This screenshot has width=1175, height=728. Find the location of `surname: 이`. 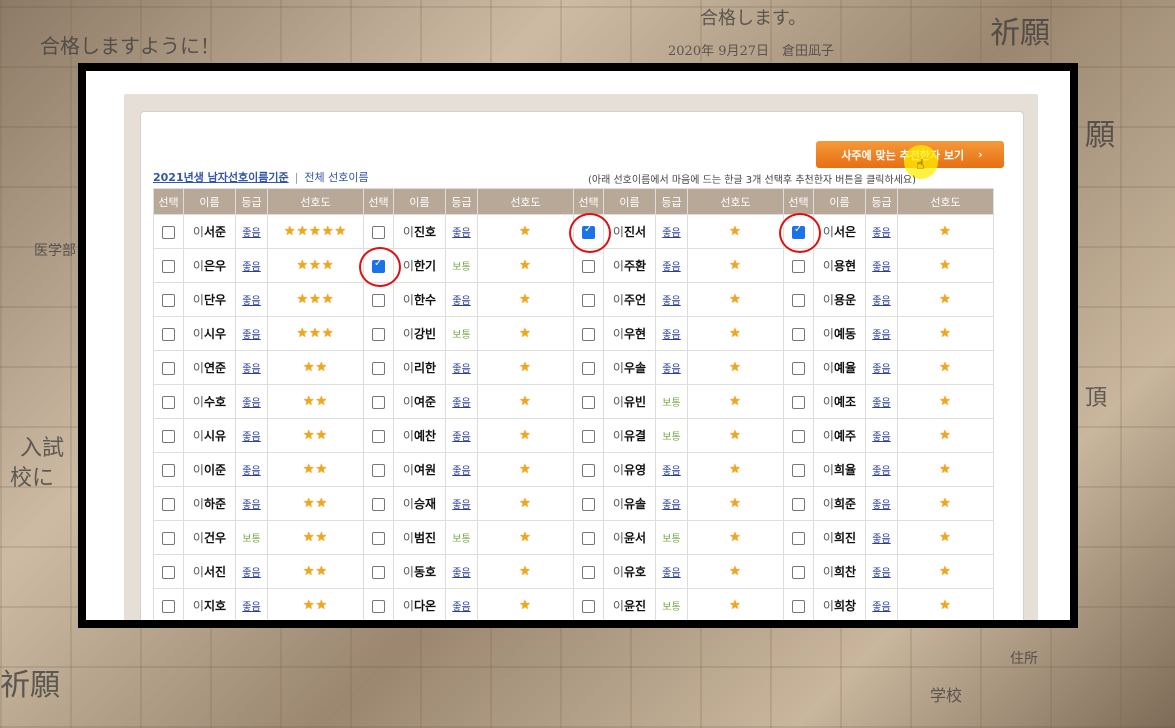

surname: 이 is located at coordinates (198, 436).